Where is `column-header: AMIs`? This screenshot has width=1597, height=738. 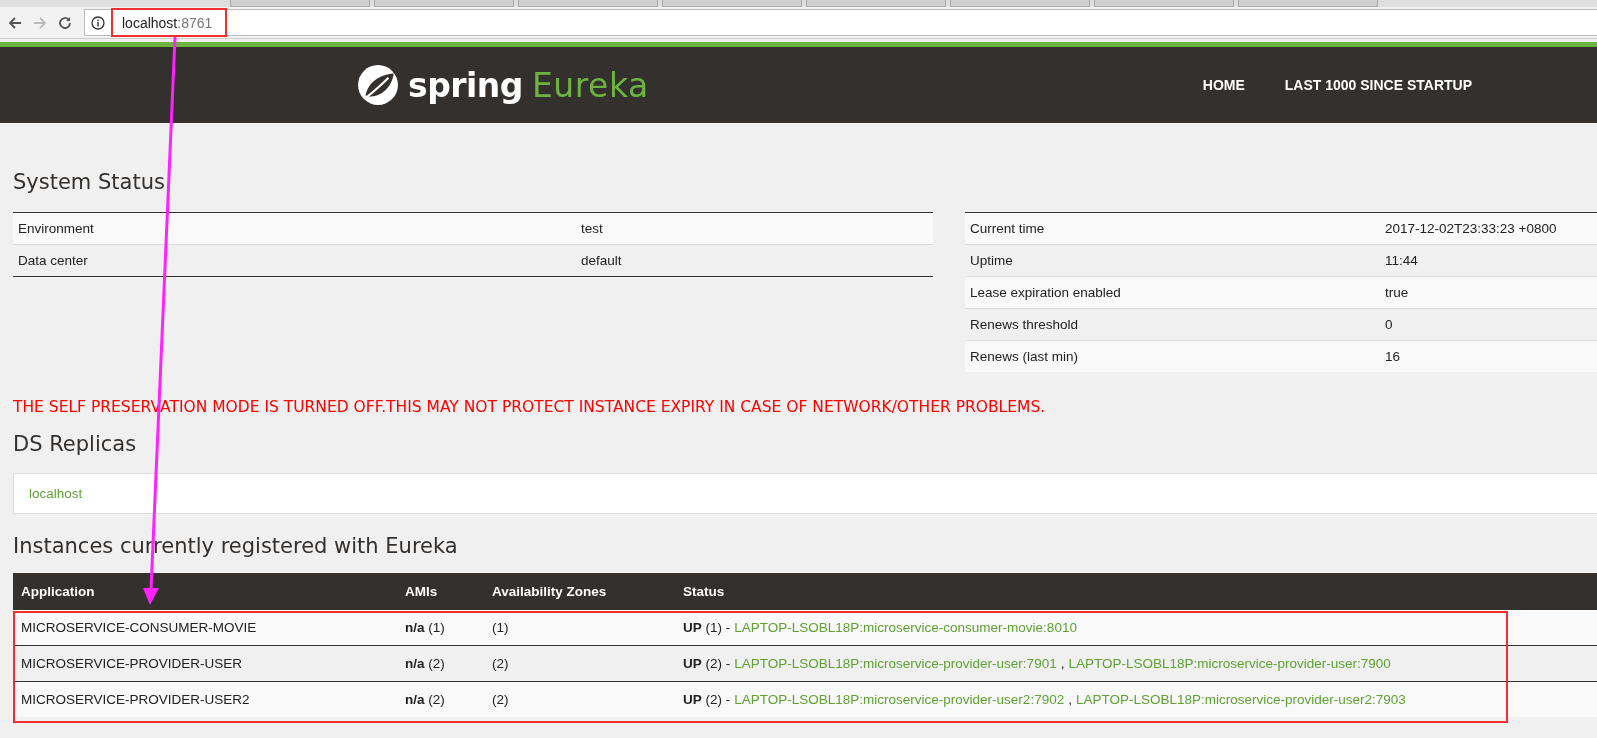 column-header: AMIs is located at coordinates (440, 591).